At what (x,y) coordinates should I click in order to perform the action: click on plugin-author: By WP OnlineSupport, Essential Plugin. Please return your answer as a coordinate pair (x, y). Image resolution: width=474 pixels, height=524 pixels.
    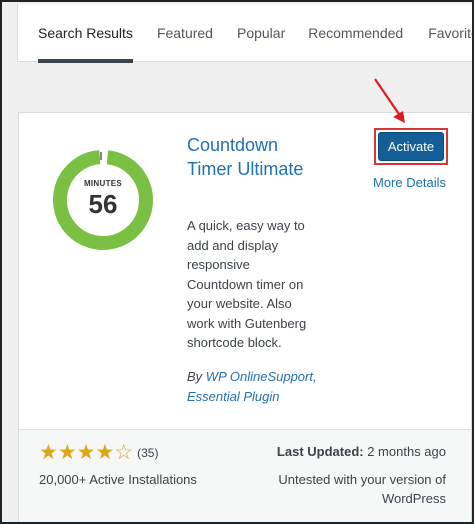
    Looking at the image, I should click on (257, 386).